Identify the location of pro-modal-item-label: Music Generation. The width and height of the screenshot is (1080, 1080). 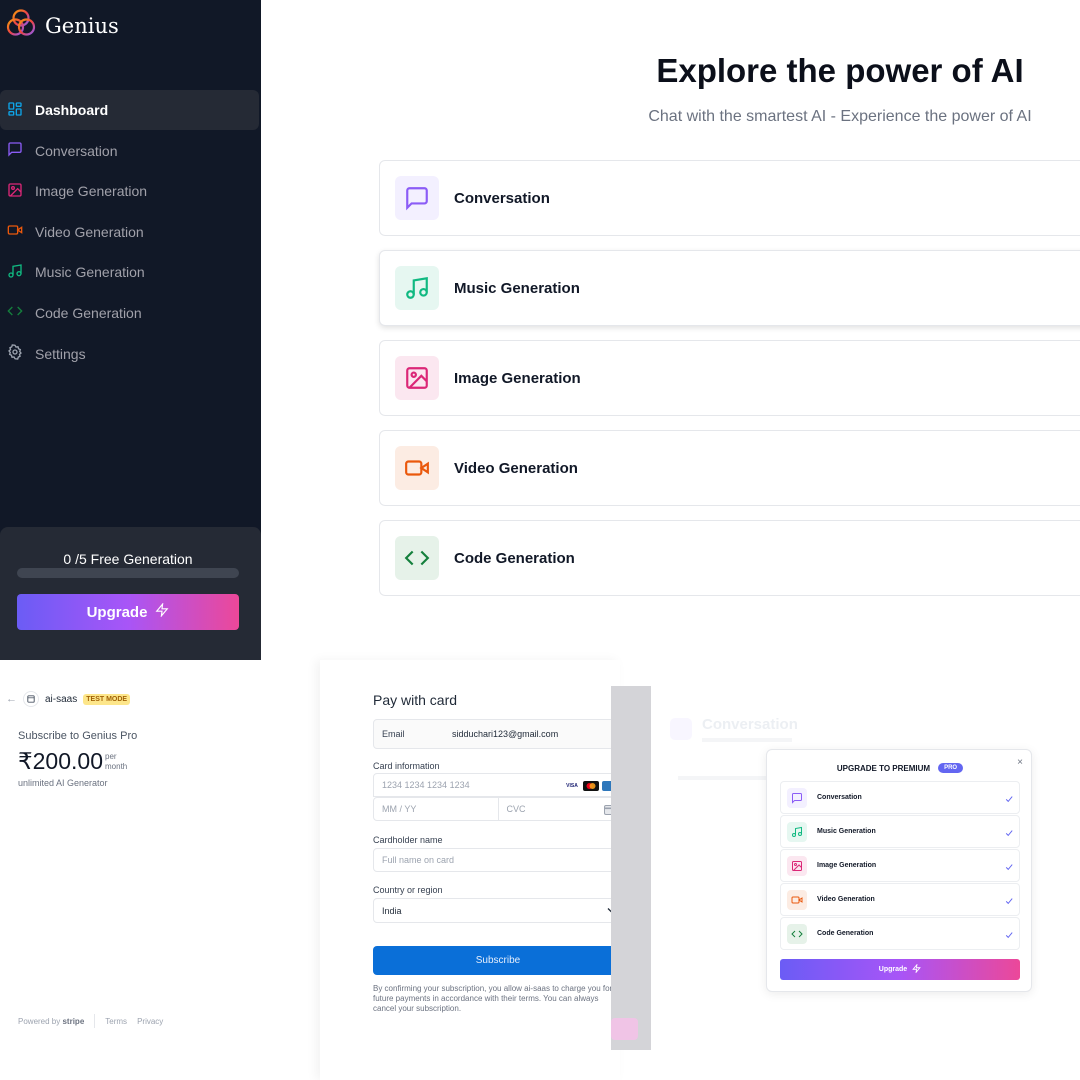
(846, 831).